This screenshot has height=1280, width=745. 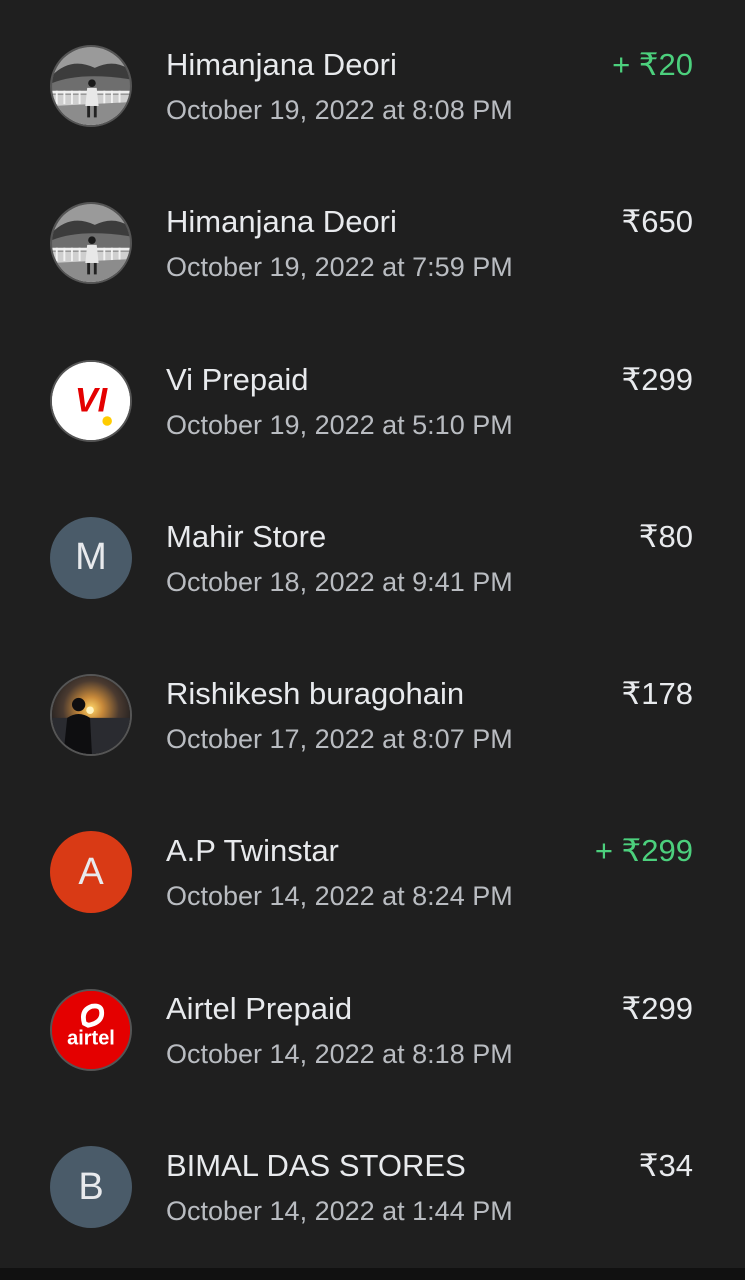 I want to click on svg-text: VI, so click(x=92, y=400).